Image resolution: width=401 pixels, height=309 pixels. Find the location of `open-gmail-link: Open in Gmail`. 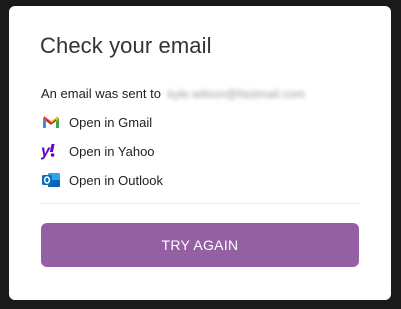

open-gmail-link: Open in Gmail is located at coordinates (96, 122).